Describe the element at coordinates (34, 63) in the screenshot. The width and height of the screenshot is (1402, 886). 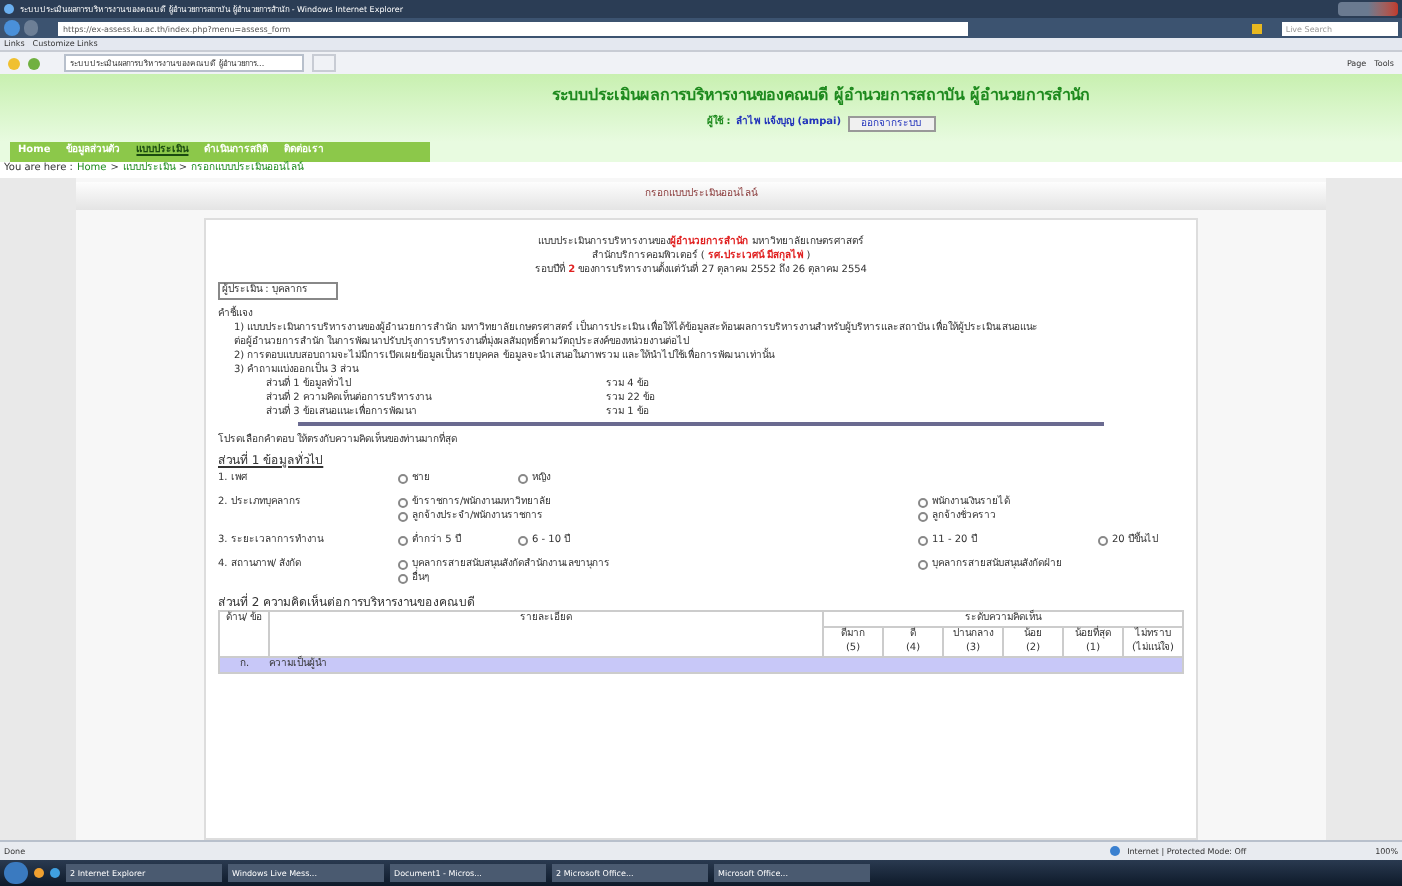
I see `add-favorites-icon` at that location.